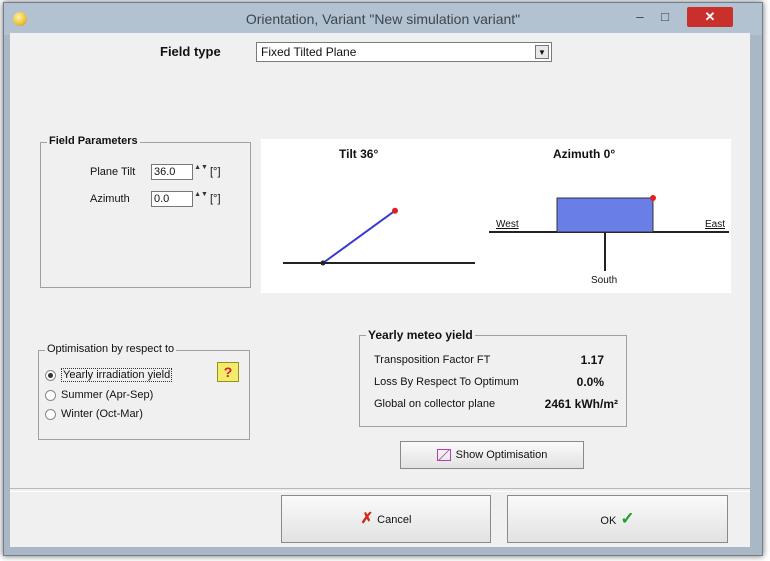  I want to click on show-optimisation-button: Show Optimisation, so click(492, 455).